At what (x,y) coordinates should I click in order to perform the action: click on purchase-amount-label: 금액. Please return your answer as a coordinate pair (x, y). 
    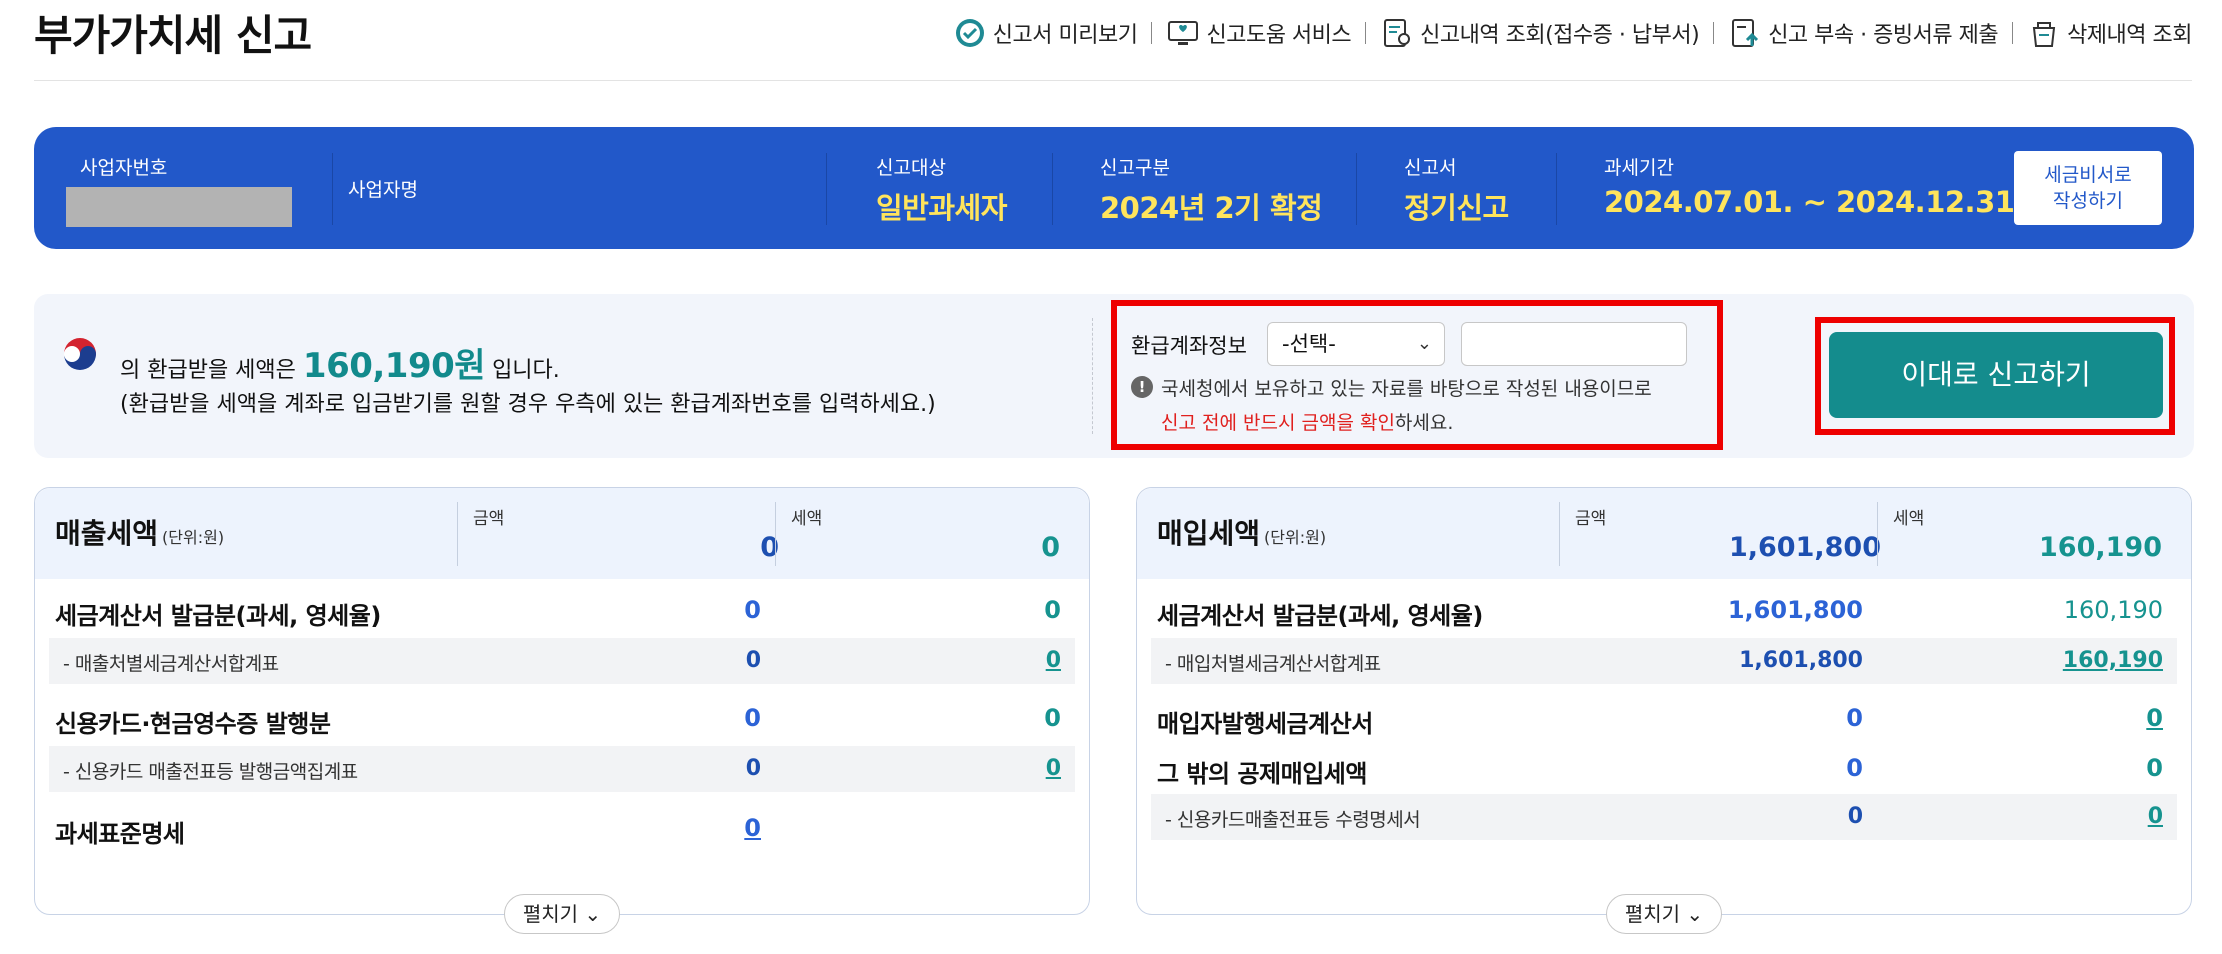
    Looking at the image, I should click on (1591, 519).